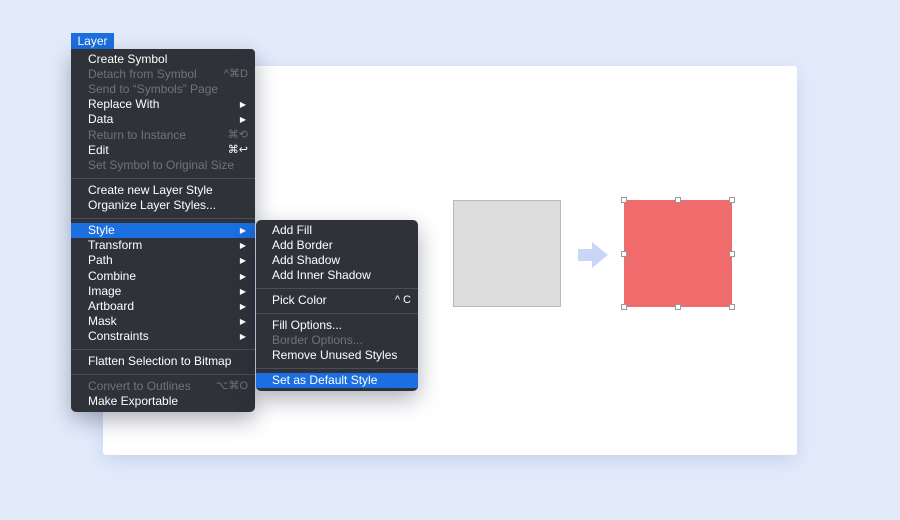 This screenshot has width=900, height=520. What do you see at coordinates (124, 104) in the screenshot?
I see `menu-item-label: Replace With` at bounding box center [124, 104].